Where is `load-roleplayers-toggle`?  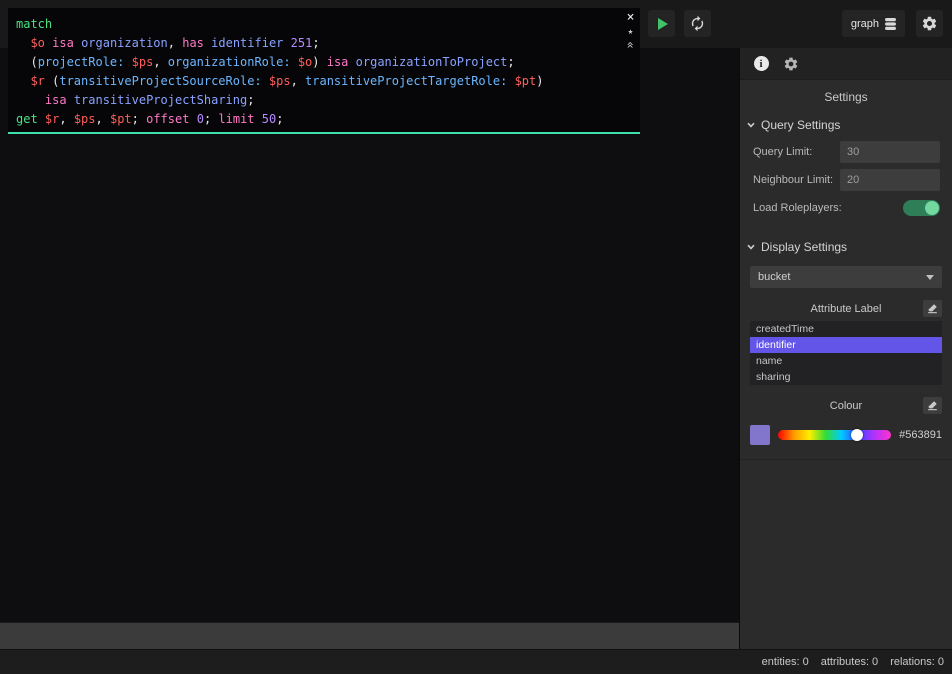 load-roleplayers-toggle is located at coordinates (921, 208).